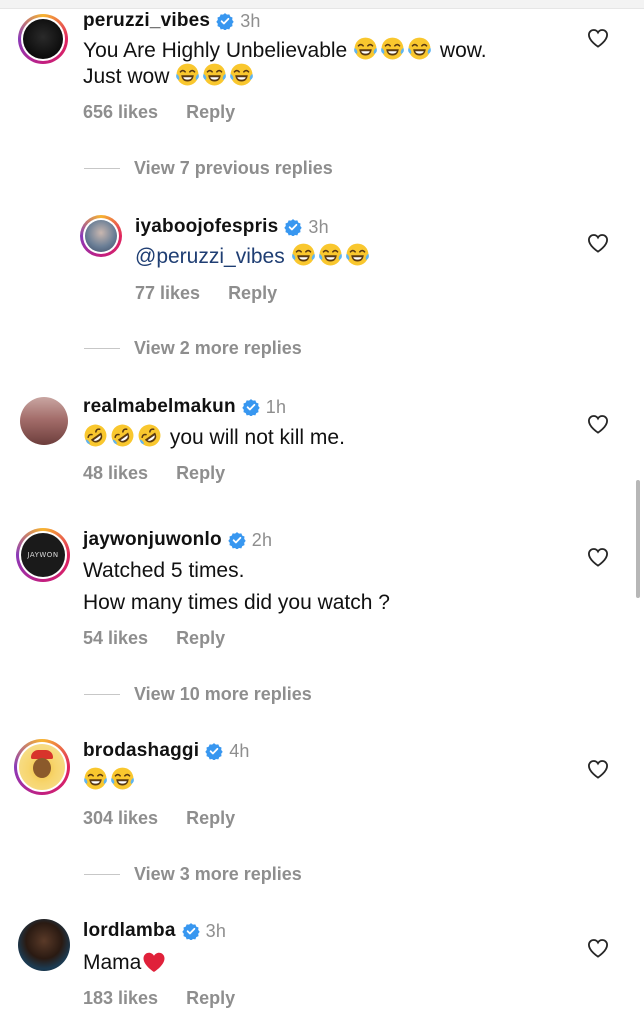  Describe the element at coordinates (206, 293) in the screenshot. I see `comment-meta: 77 likes Reply` at that location.